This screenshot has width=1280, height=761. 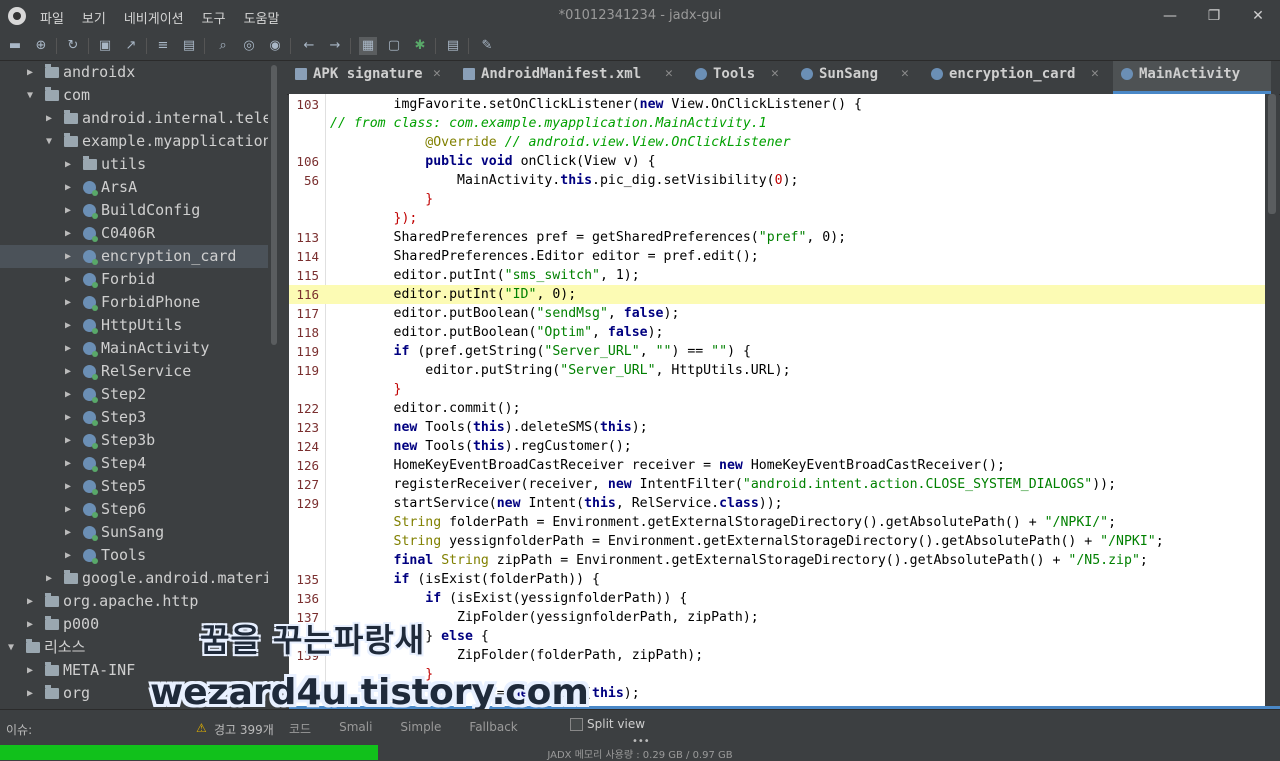 What do you see at coordinates (134, 463) in the screenshot?
I see `tree-item: ▶ Step4` at bounding box center [134, 463].